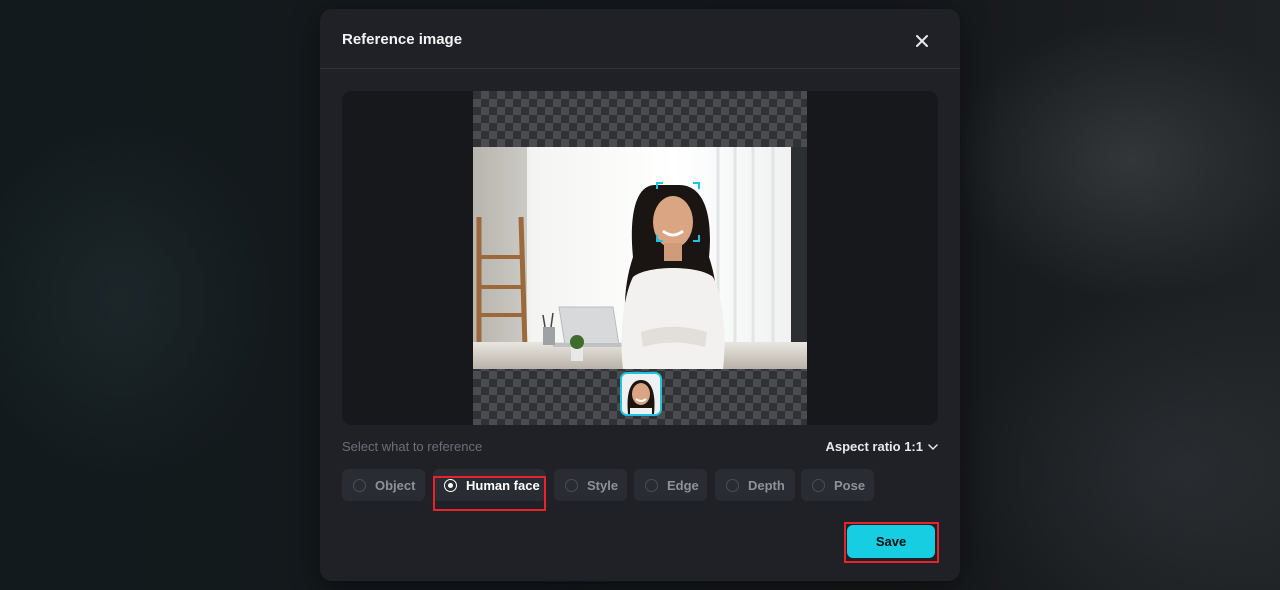  I want to click on option-edge: Edge, so click(670, 485).